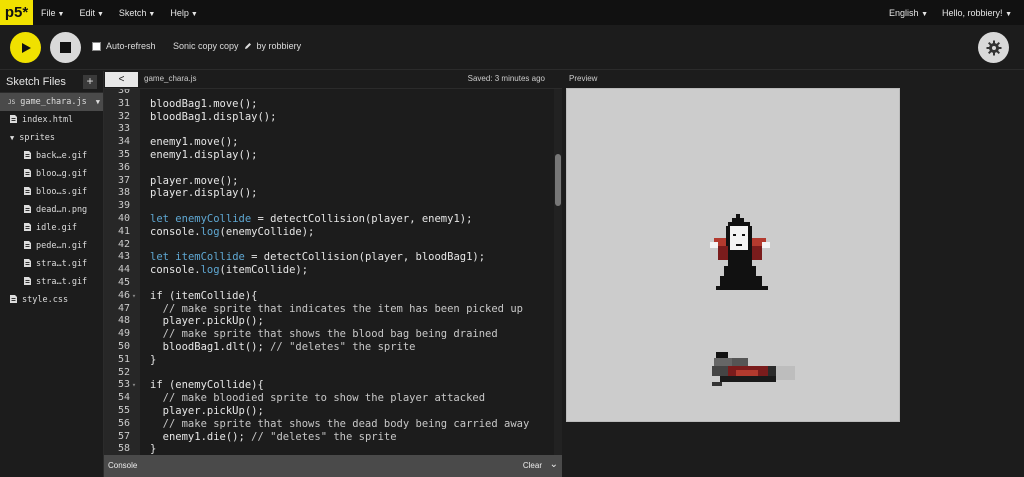 This screenshot has height=477, width=1024. Describe the element at coordinates (123, 410) in the screenshot. I see `line-number: 55` at that location.